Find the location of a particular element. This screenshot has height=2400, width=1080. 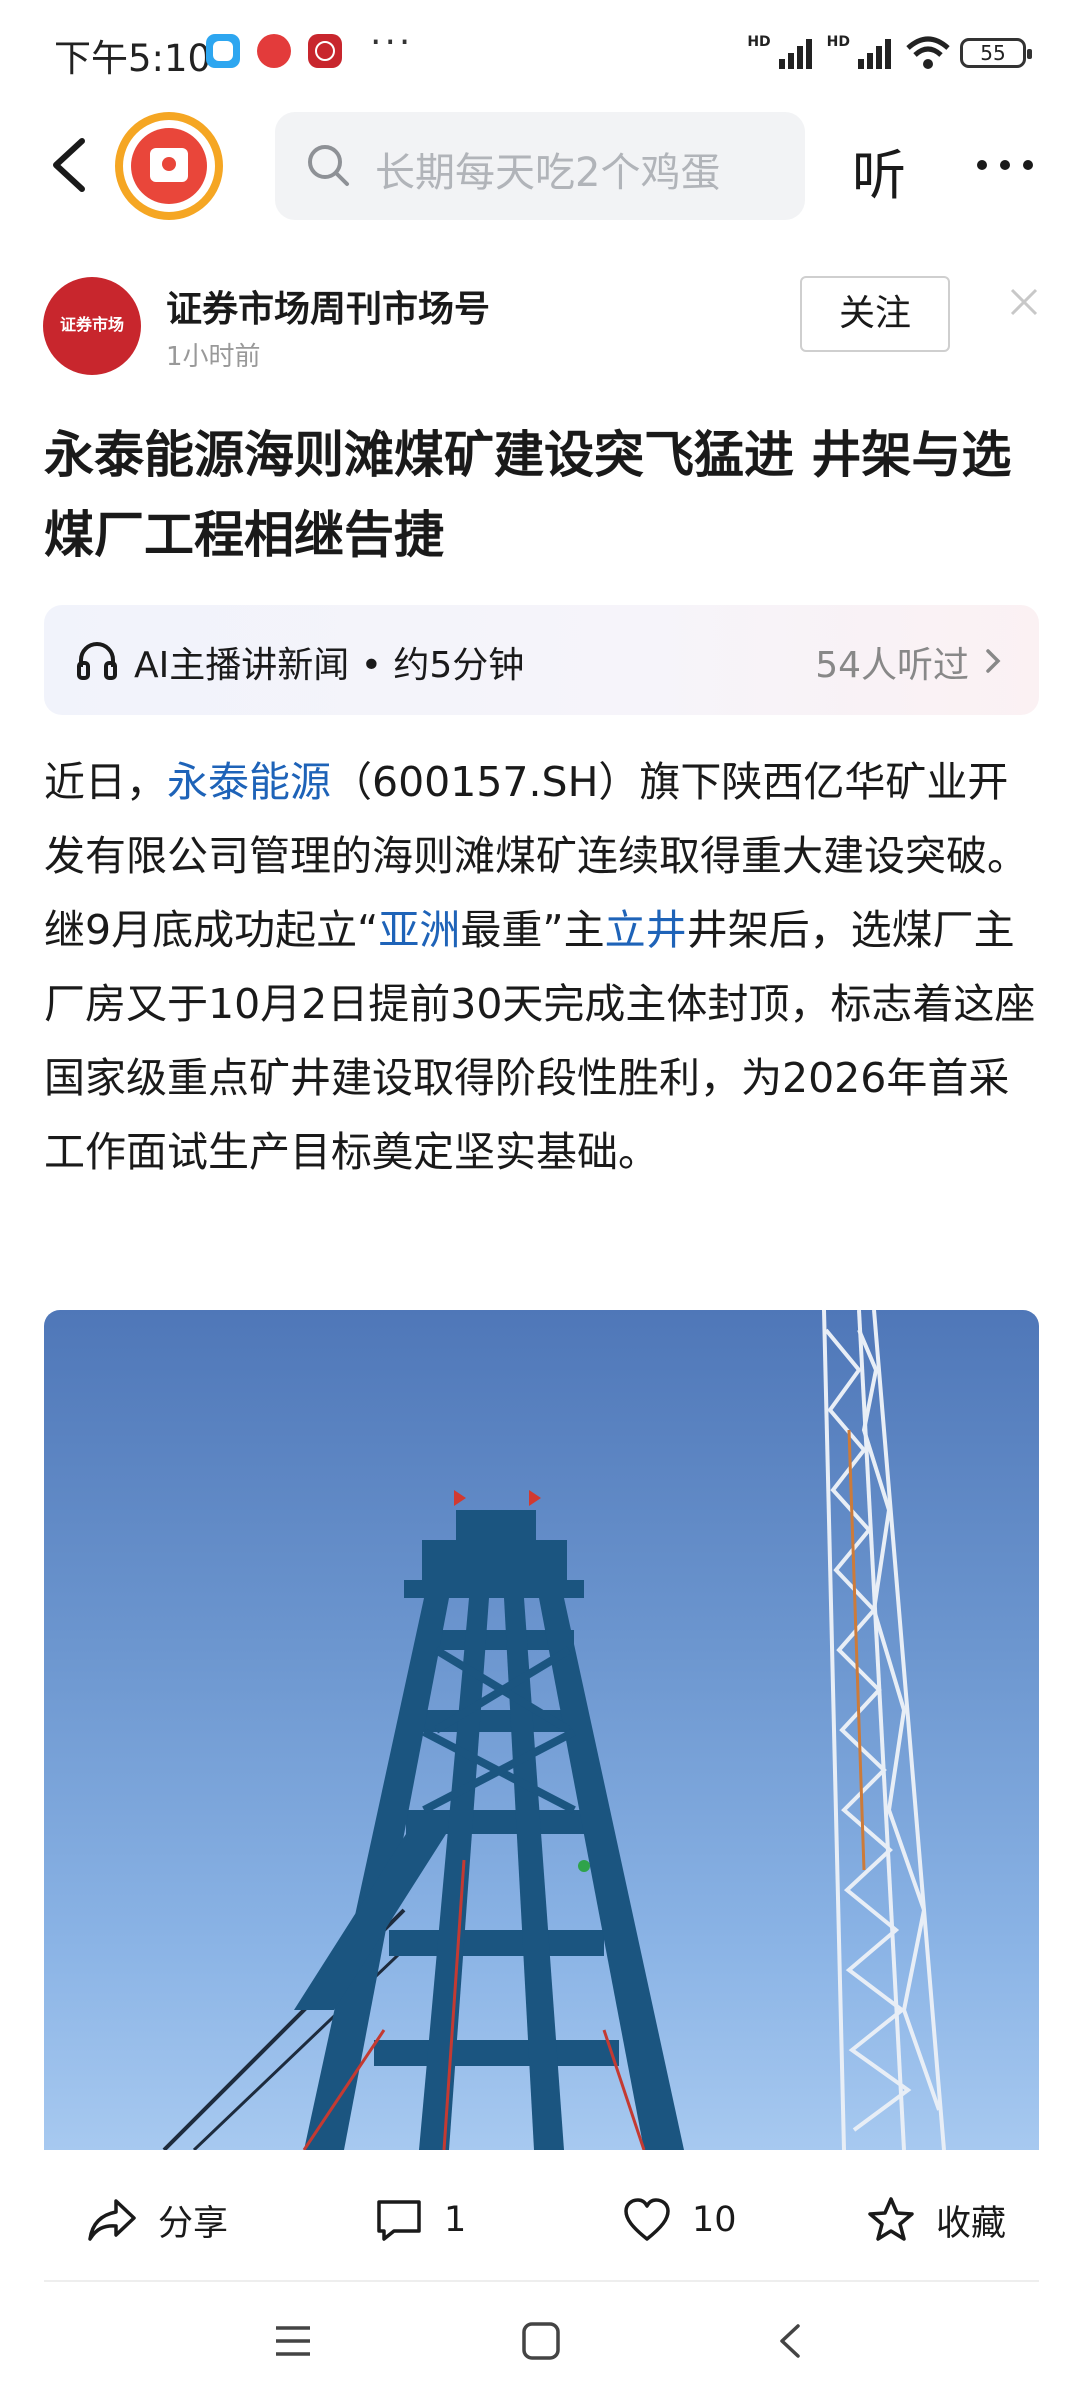

favorite-label: 收藏 is located at coordinates (971, 2223).